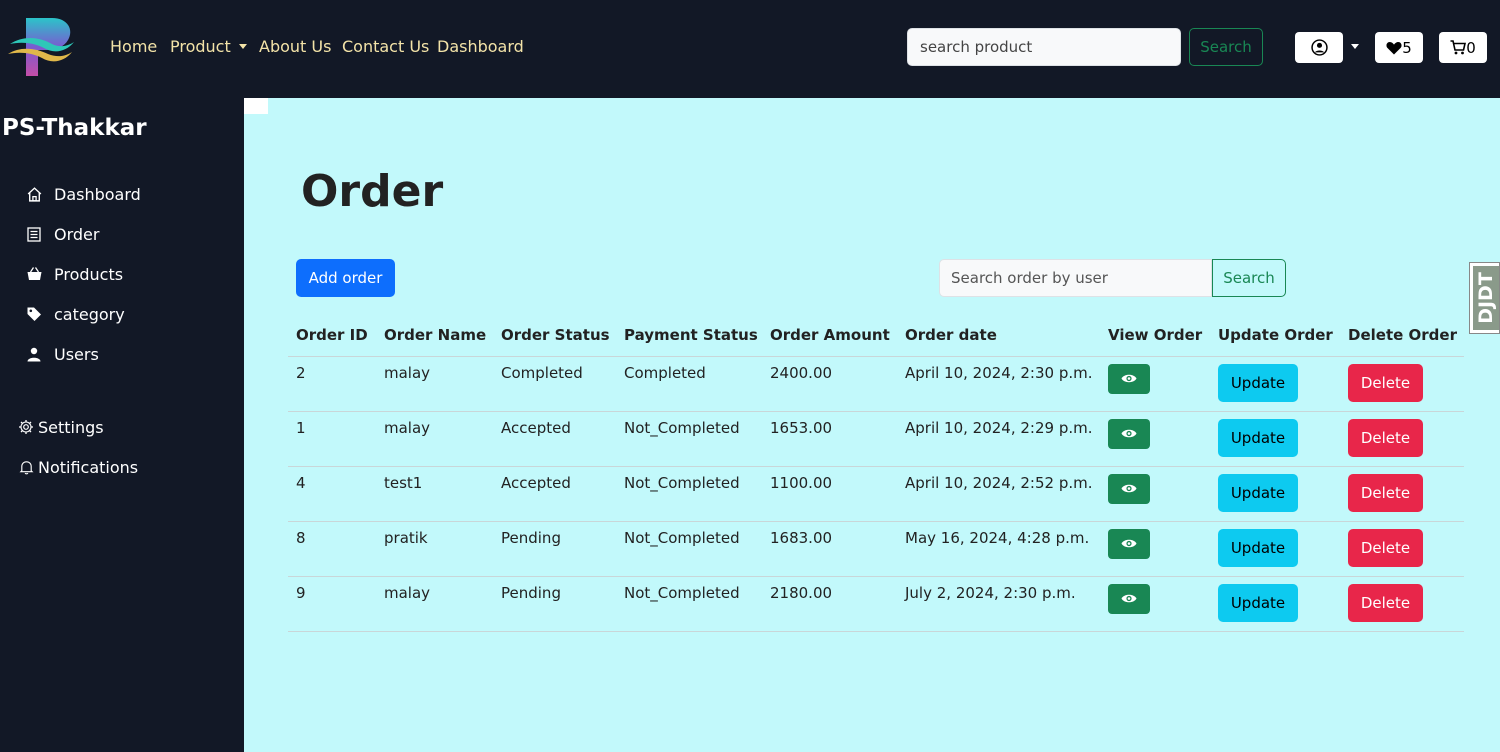  Describe the element at coordinates (345, 278) in the screenshot. I see `add-order-button: Add order` at that location.